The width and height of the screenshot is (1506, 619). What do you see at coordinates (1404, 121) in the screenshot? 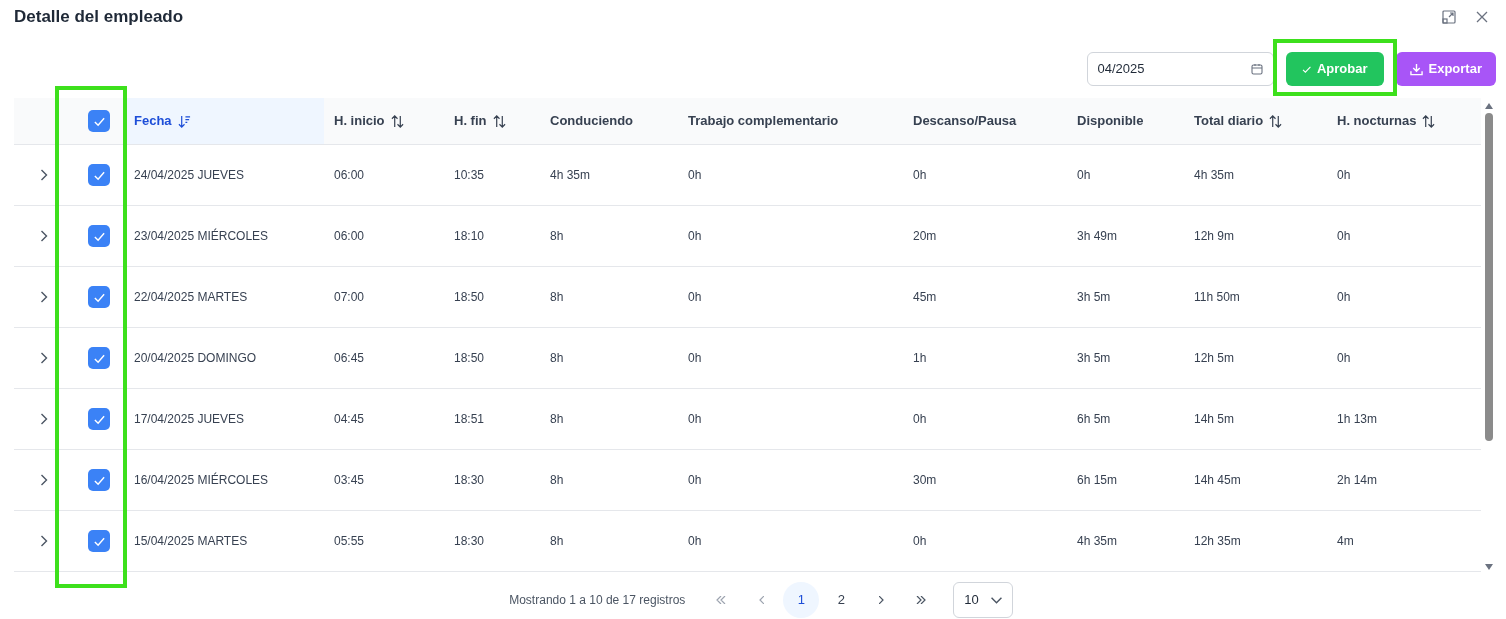
I see `column-header: H. nocturnas` at bounding box center [1404, 121].